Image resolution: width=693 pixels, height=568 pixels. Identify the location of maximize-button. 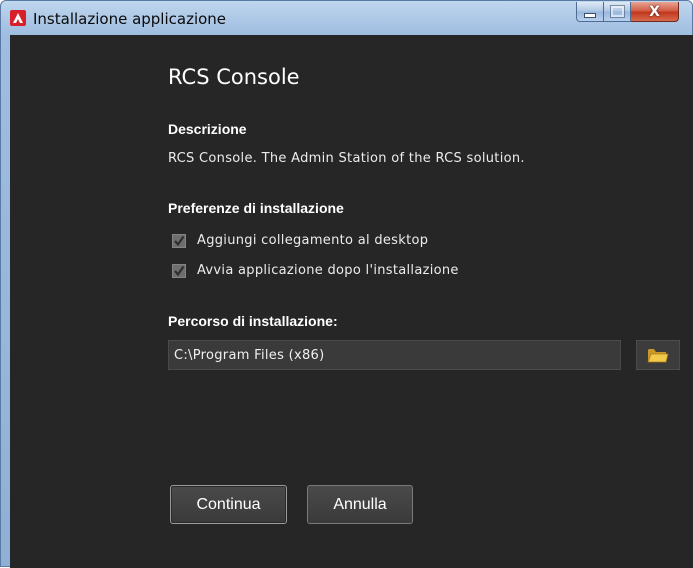
(617, 12).